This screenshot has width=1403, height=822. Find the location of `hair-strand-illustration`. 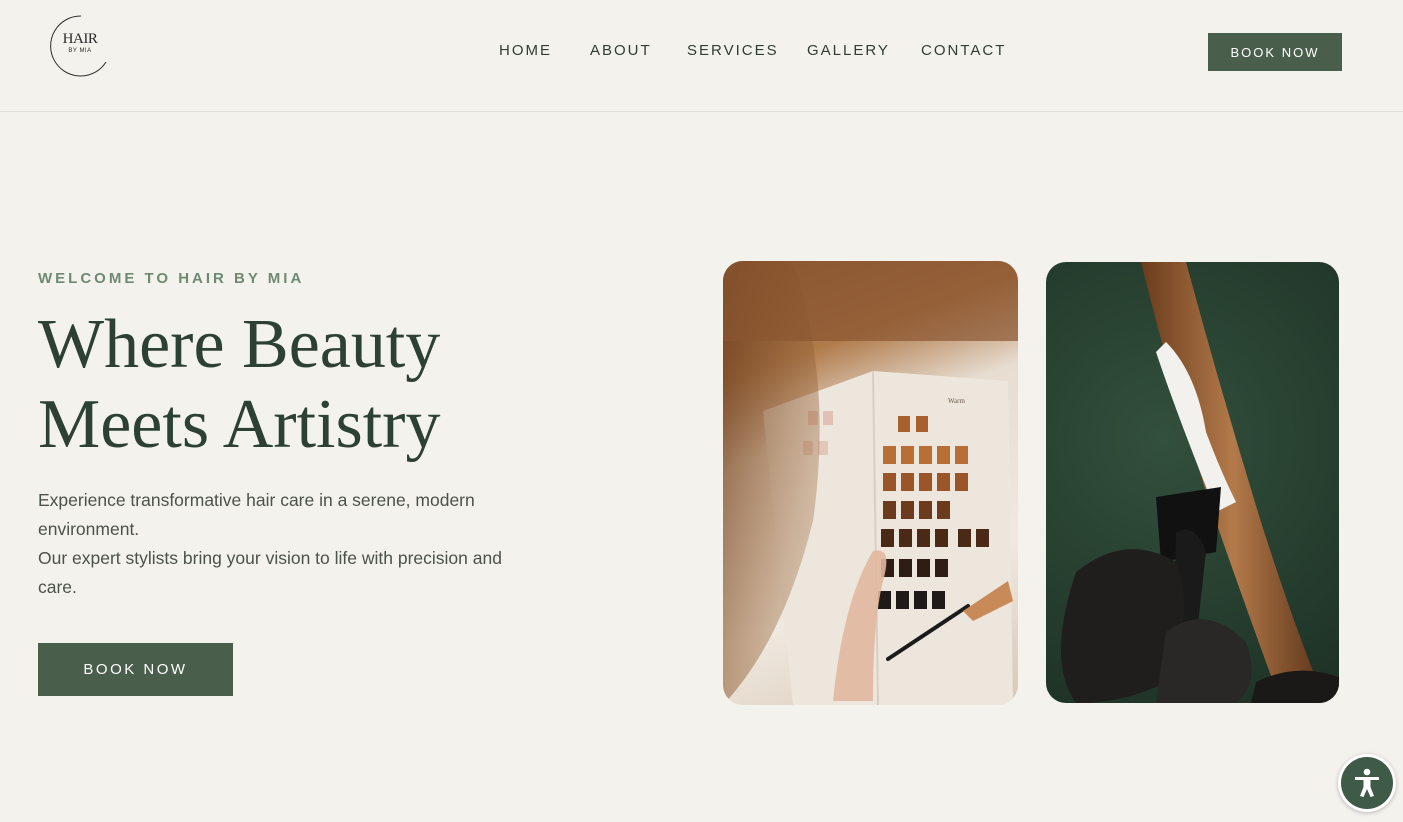

hair-strand-illustration is located at coordinates (1200, 482).